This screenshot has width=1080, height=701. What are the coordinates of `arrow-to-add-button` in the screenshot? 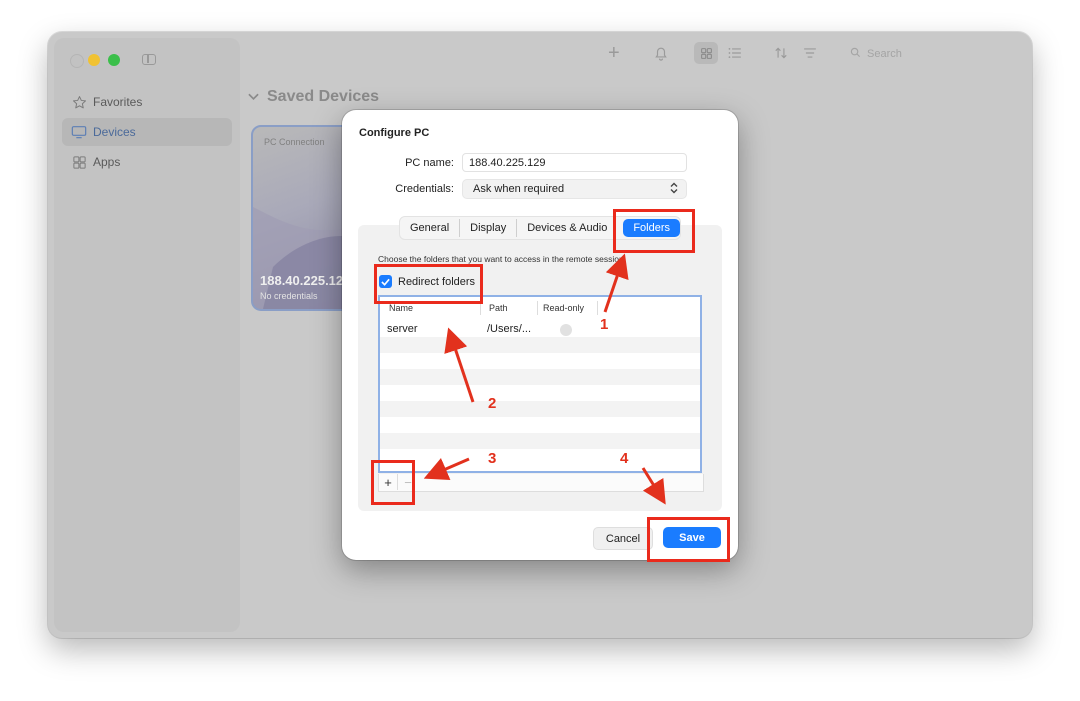 It's located at (446, 469).